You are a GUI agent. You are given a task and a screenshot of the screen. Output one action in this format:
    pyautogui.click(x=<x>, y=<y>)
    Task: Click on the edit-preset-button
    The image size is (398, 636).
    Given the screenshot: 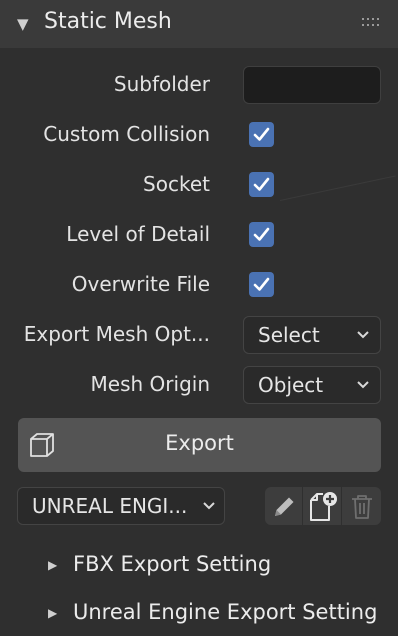 What is the action you would take?
    pyautogui.click(x=283, y=506)
    